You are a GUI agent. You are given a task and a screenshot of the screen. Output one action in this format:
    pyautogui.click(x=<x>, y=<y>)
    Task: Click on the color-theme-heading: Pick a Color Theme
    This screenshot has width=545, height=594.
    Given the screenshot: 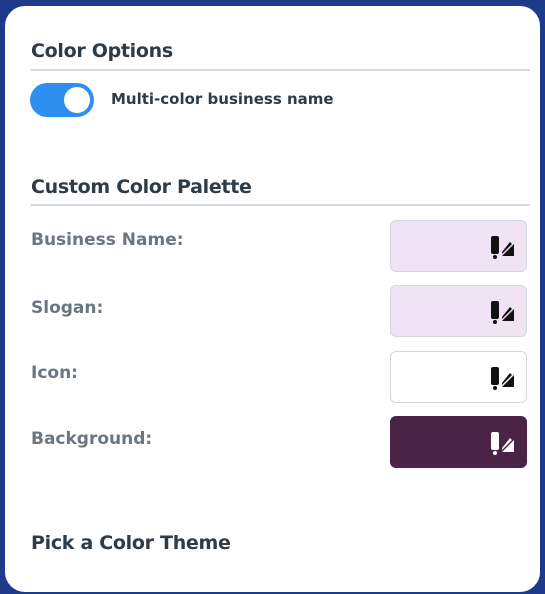 What is the action you would take?
    pyautogui.click(x=131, y=543)
    